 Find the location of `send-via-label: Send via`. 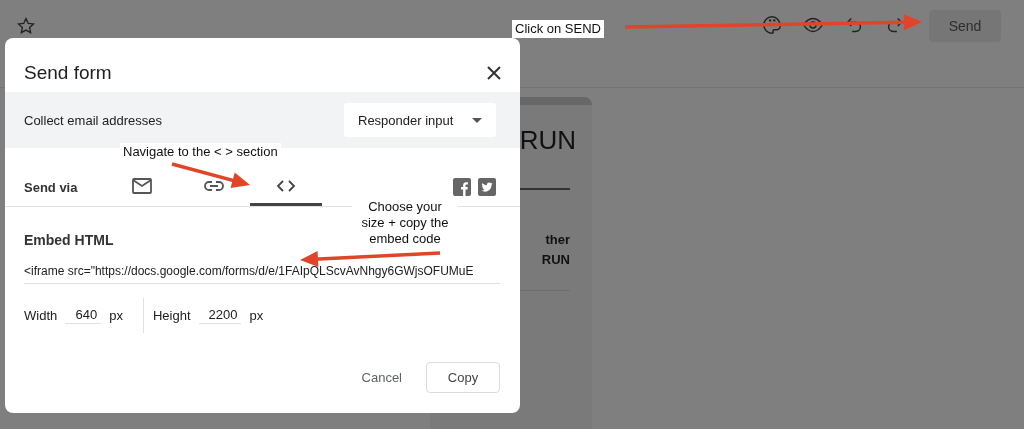

send-via-label: Send via is located at coordinates (51, 187).